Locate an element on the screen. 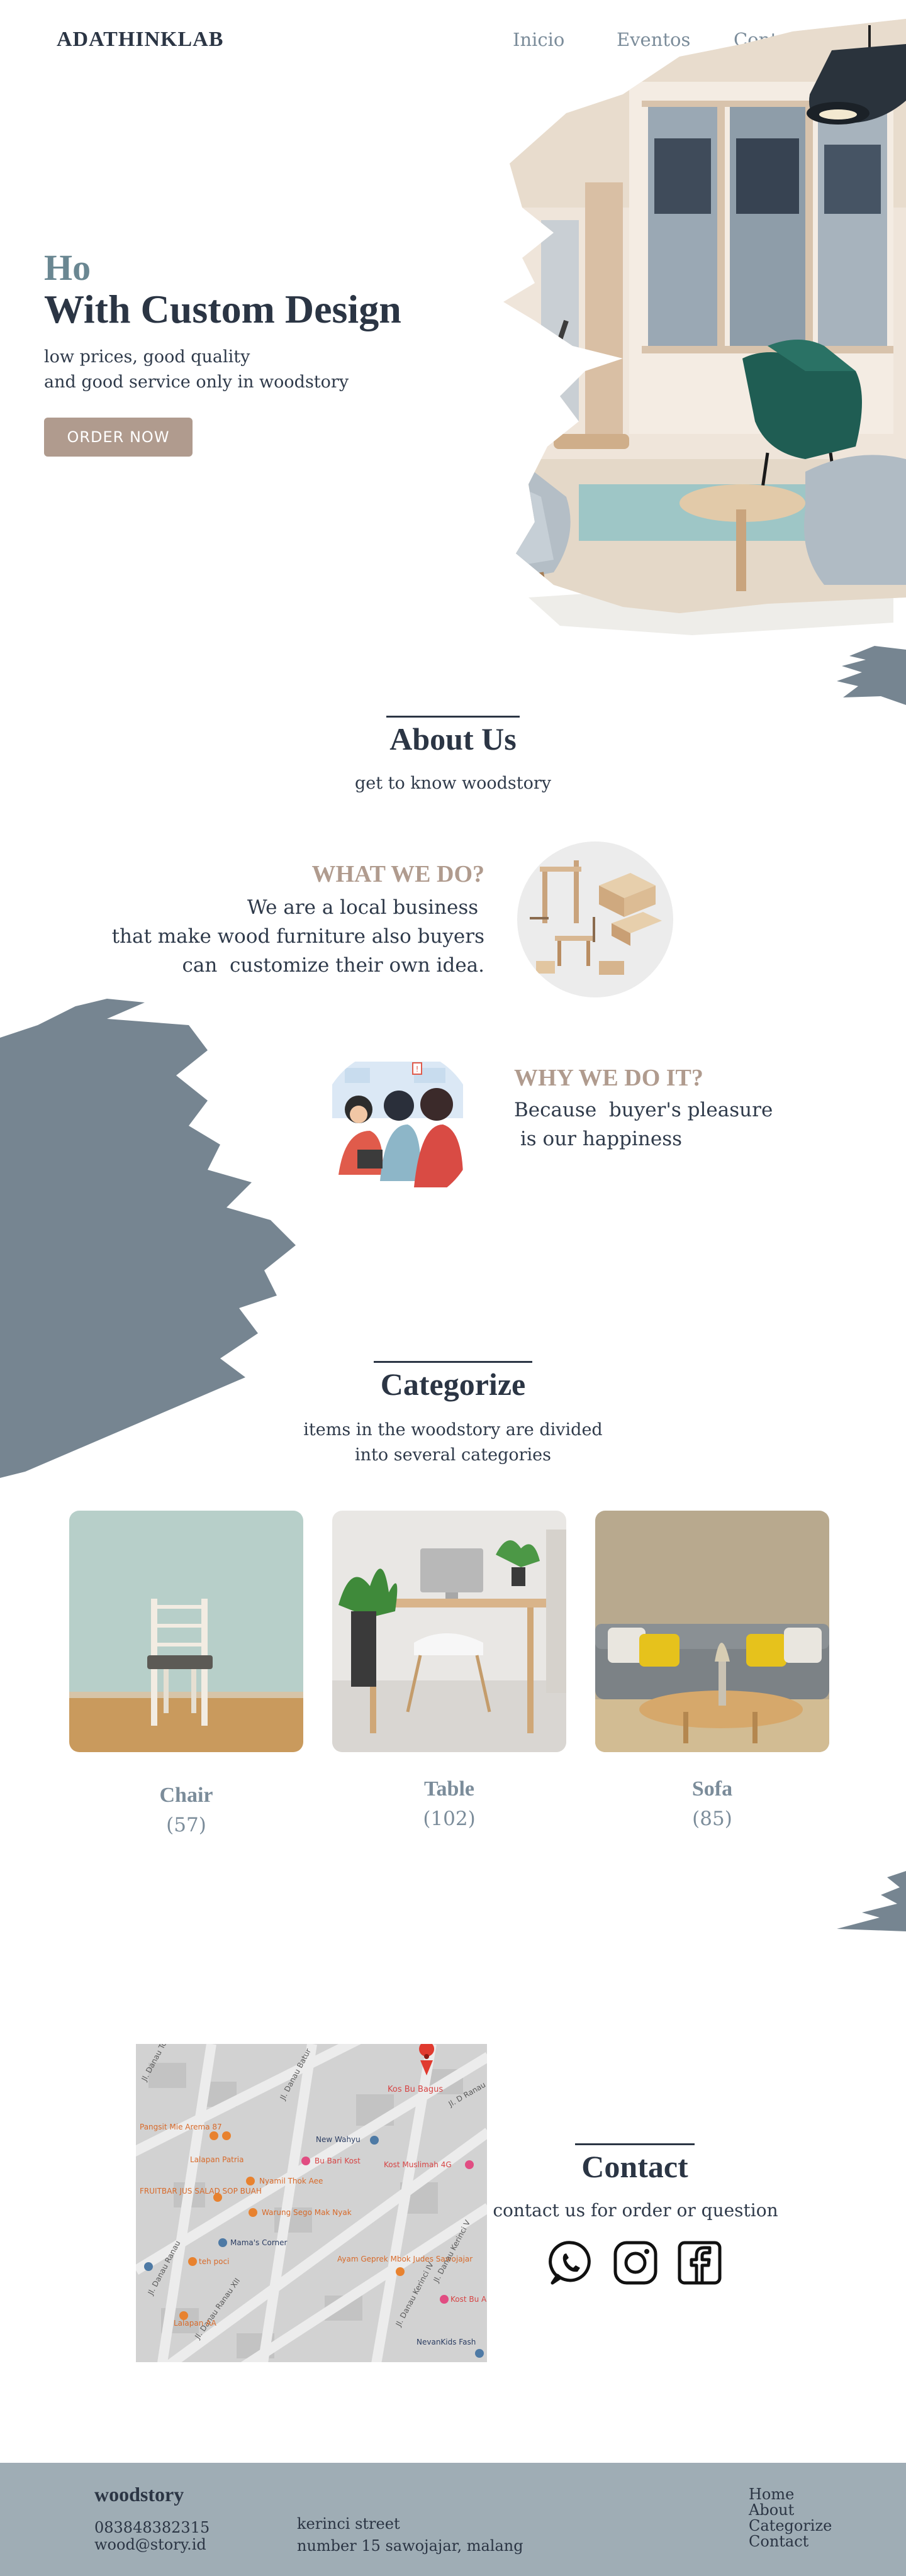 The image size is (906, 2576). hero-subtitle-line-1: low prices, good quality is located at coordinates (147, 357).